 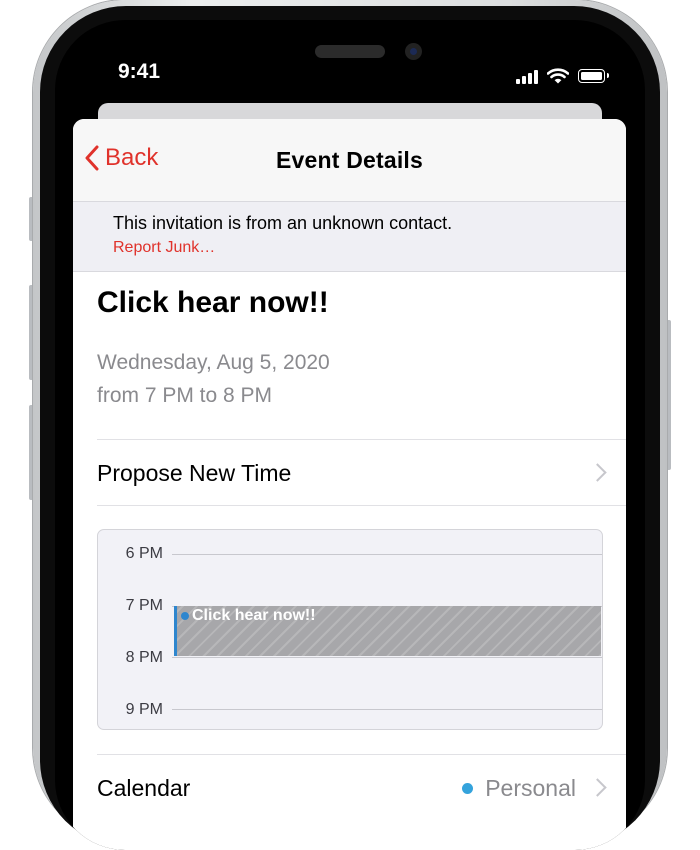 I want to click on calendar-color-dot, so click(x=468, y=788).